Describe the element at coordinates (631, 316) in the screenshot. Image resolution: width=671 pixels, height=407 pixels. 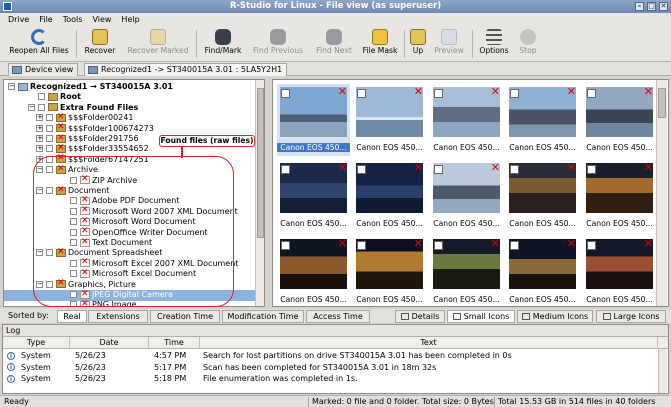
I see `large-icons-view-button: Large Icons` at that location.